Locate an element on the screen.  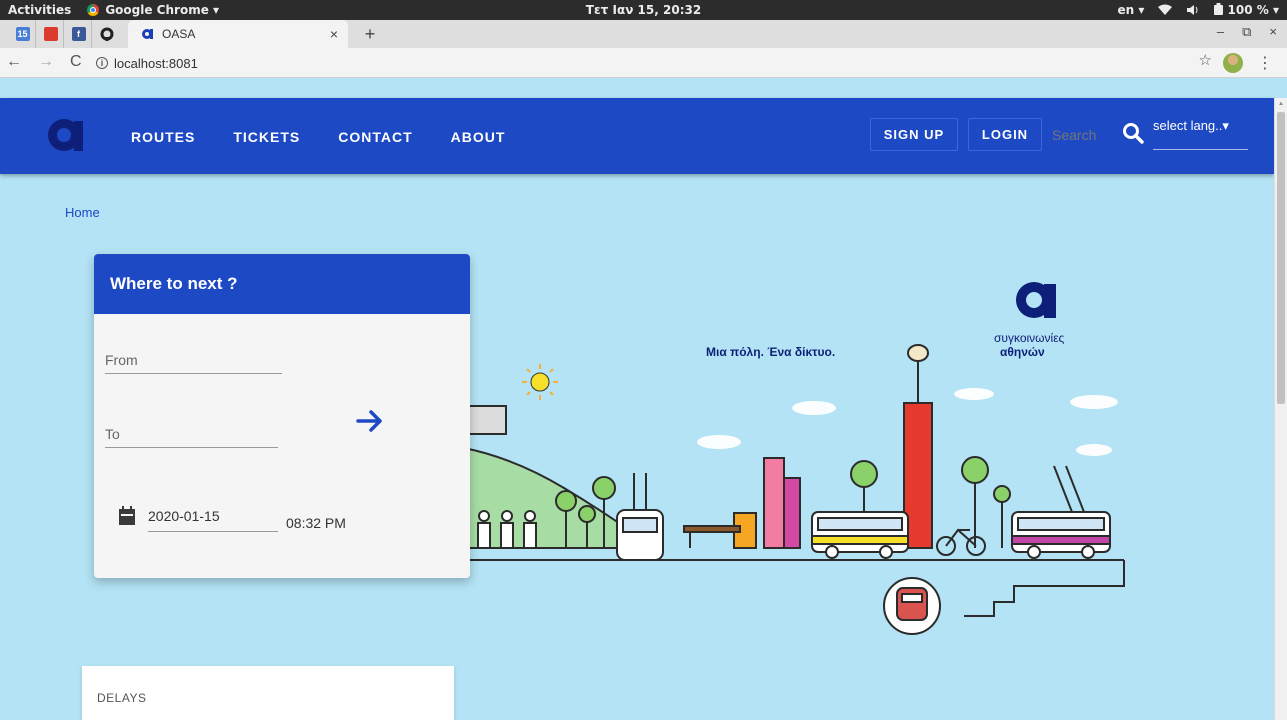
from-field: From is located at coordinates (193, 361).